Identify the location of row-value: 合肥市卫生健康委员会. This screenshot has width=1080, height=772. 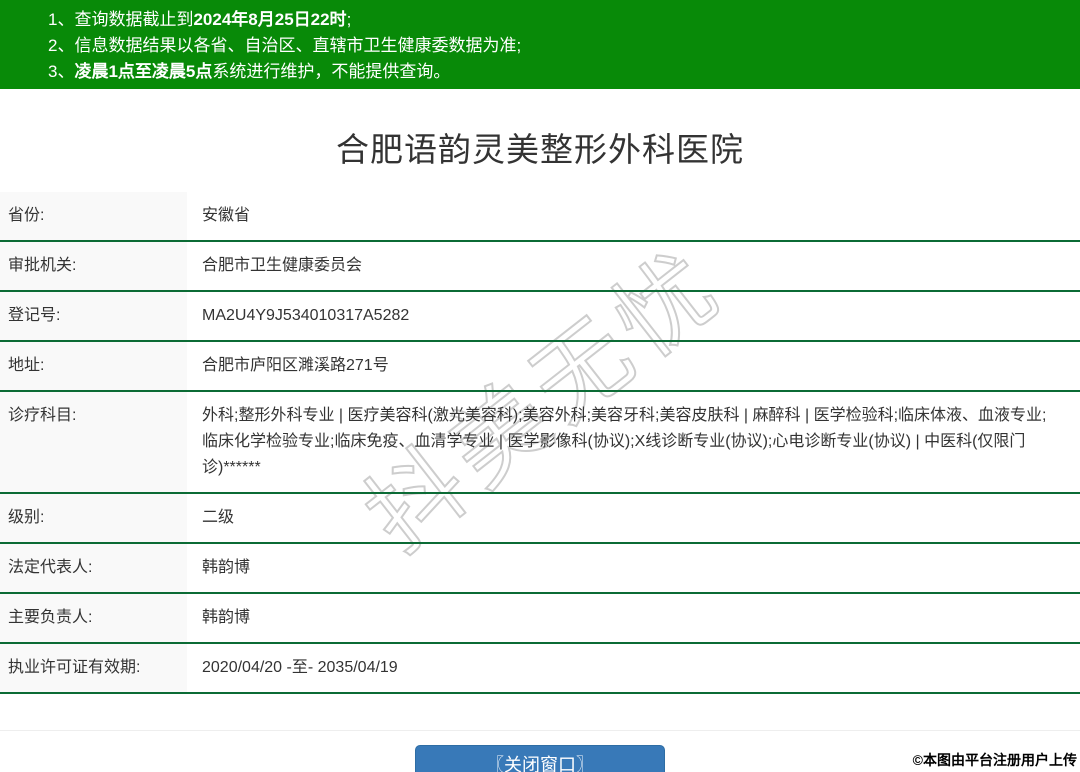
(282, 265).